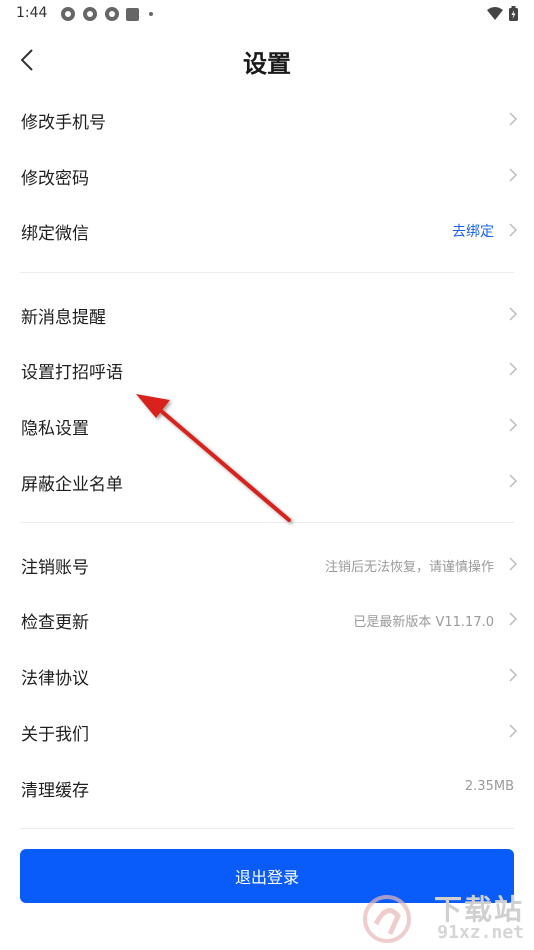 The width and height of the screenshot is (534, 950). Describe the element at coordinates (267, 315) in the screenshot. I see `settings-row-message-alerts: 新消息提醒` at that location.